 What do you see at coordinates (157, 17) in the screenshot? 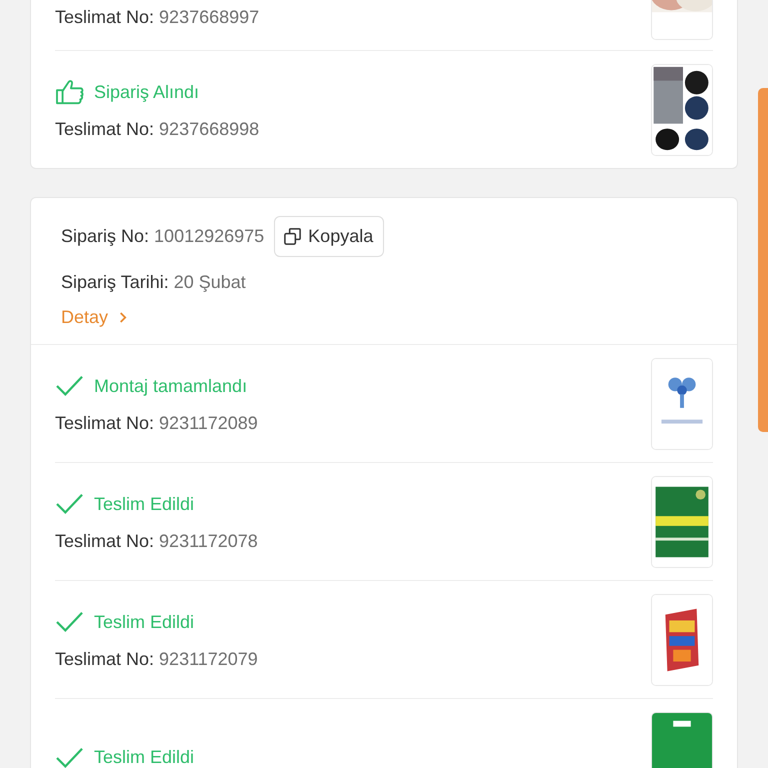
I see `delivery-number: Teslimat No: 9237668997` at bounding box center [157, 17].